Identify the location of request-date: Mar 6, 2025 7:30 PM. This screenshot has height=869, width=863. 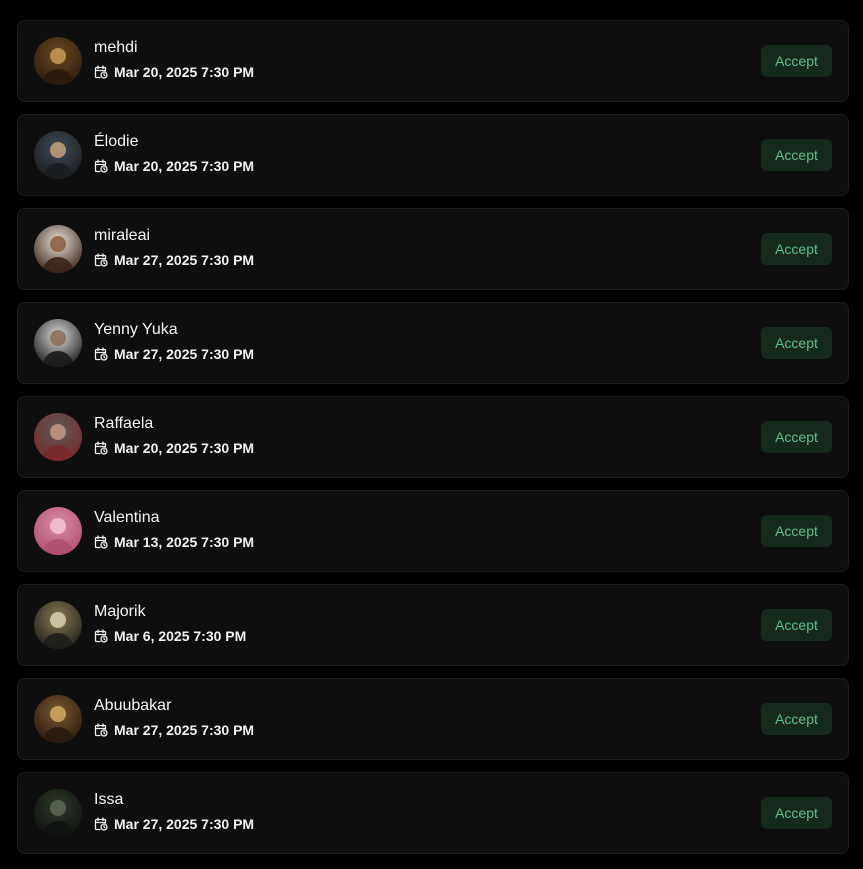
(180, 636).